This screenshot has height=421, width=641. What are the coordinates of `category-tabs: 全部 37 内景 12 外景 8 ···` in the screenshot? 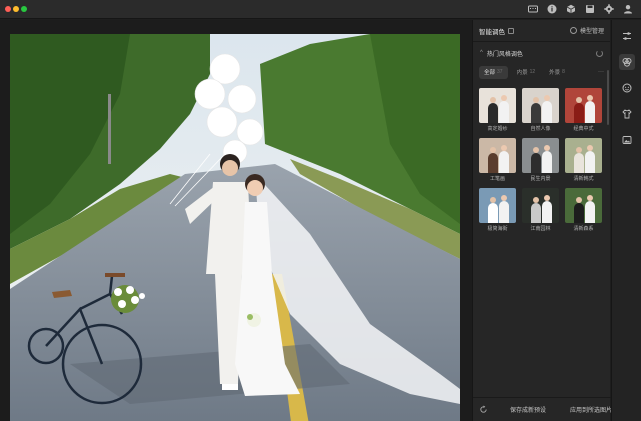 It's located at (541, 72).